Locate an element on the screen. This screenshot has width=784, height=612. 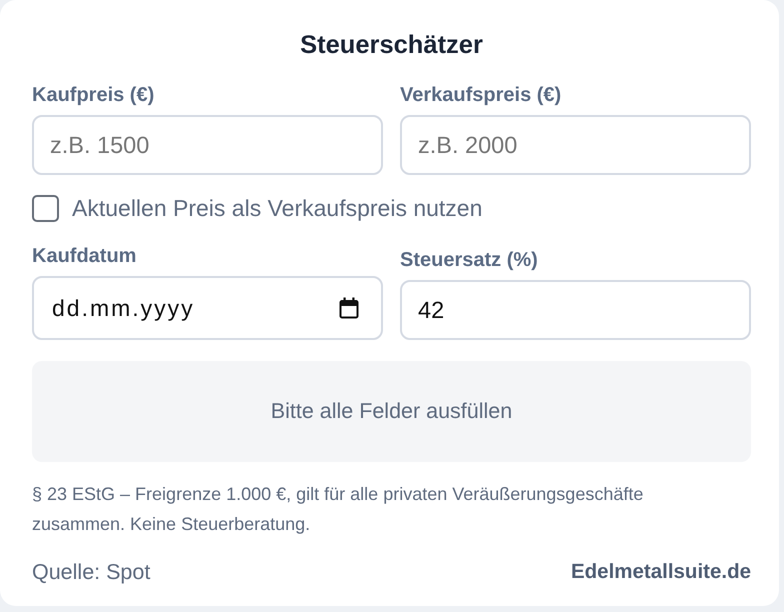
calendar-icon is located at coordinates (349, 308).